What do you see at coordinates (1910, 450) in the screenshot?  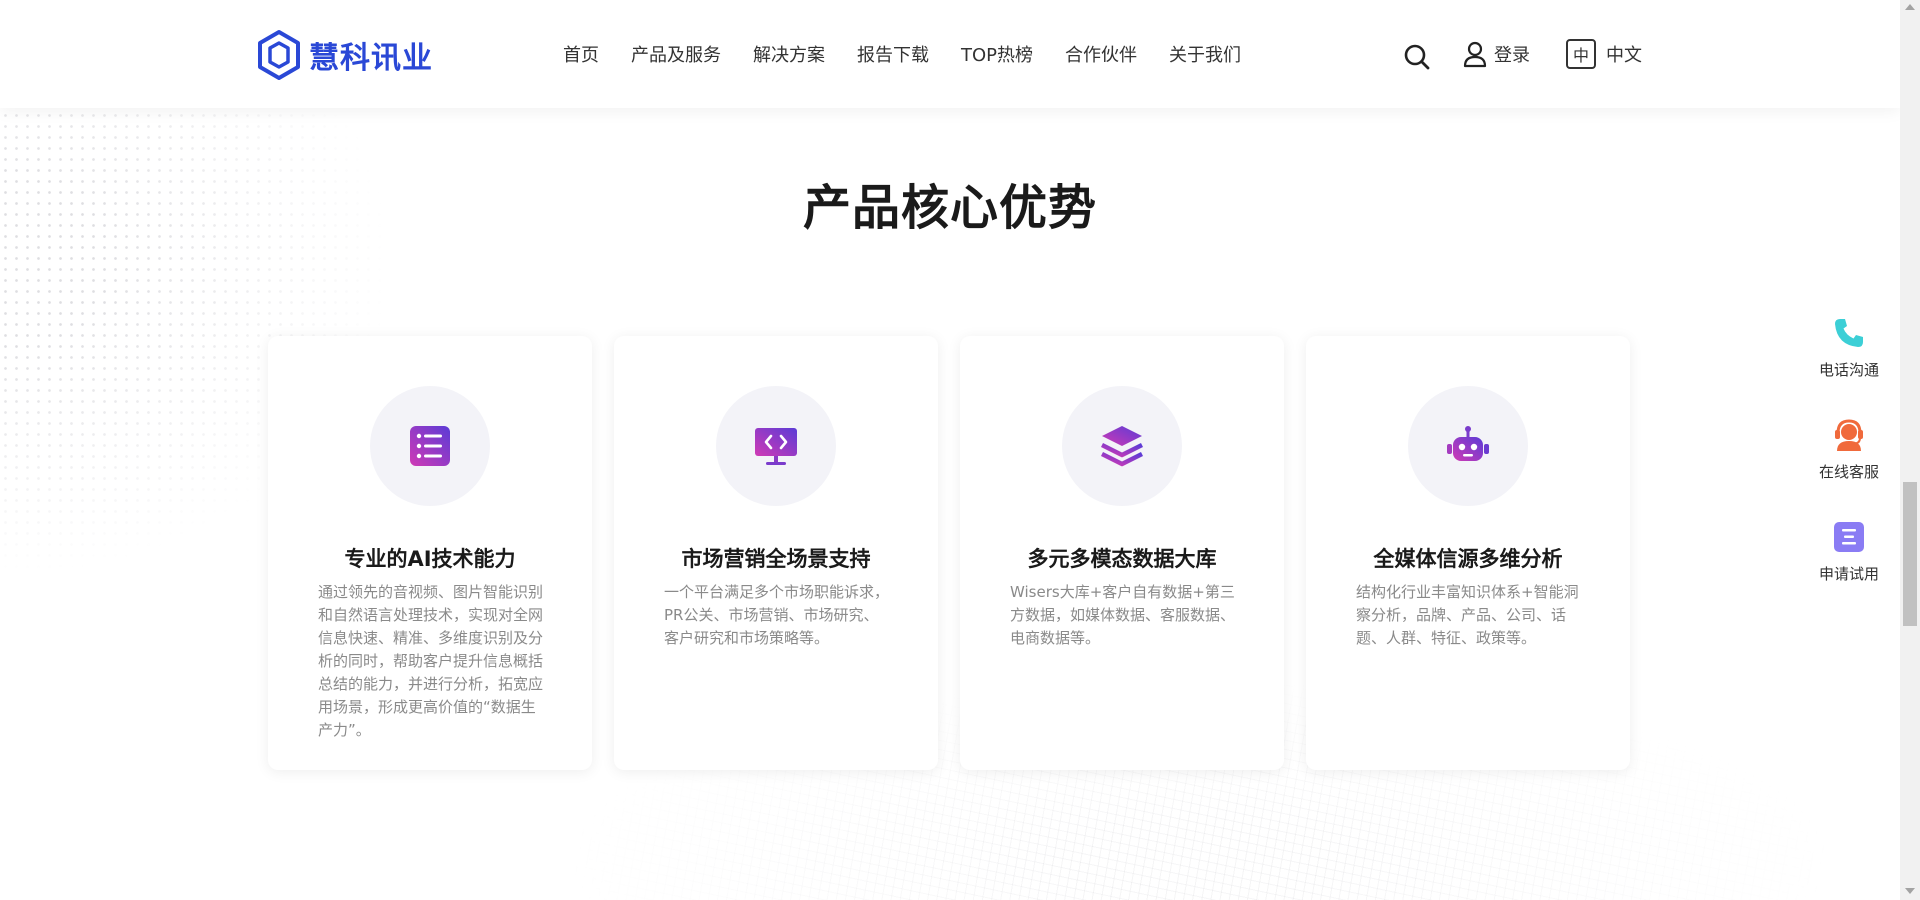 I see `page-scrollbar` at bounding box center [1910, 450].